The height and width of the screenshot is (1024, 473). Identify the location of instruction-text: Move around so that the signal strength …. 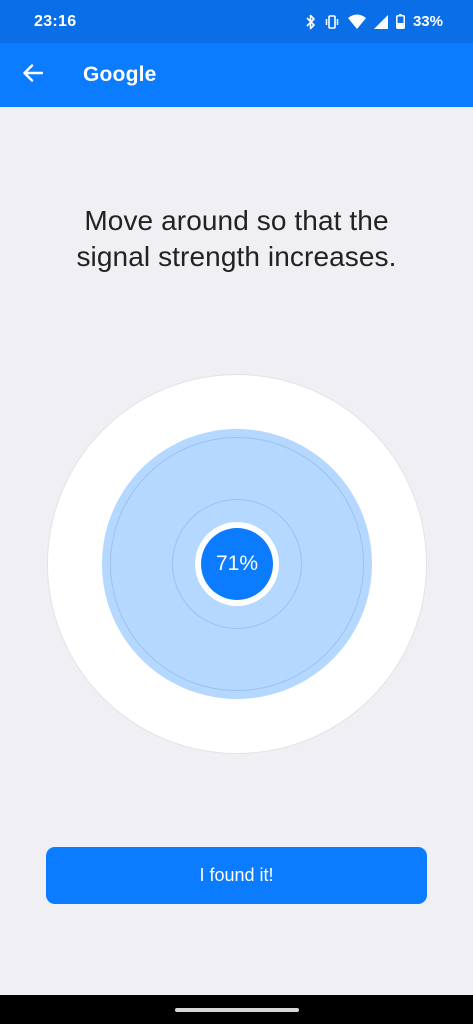
(236, 239).